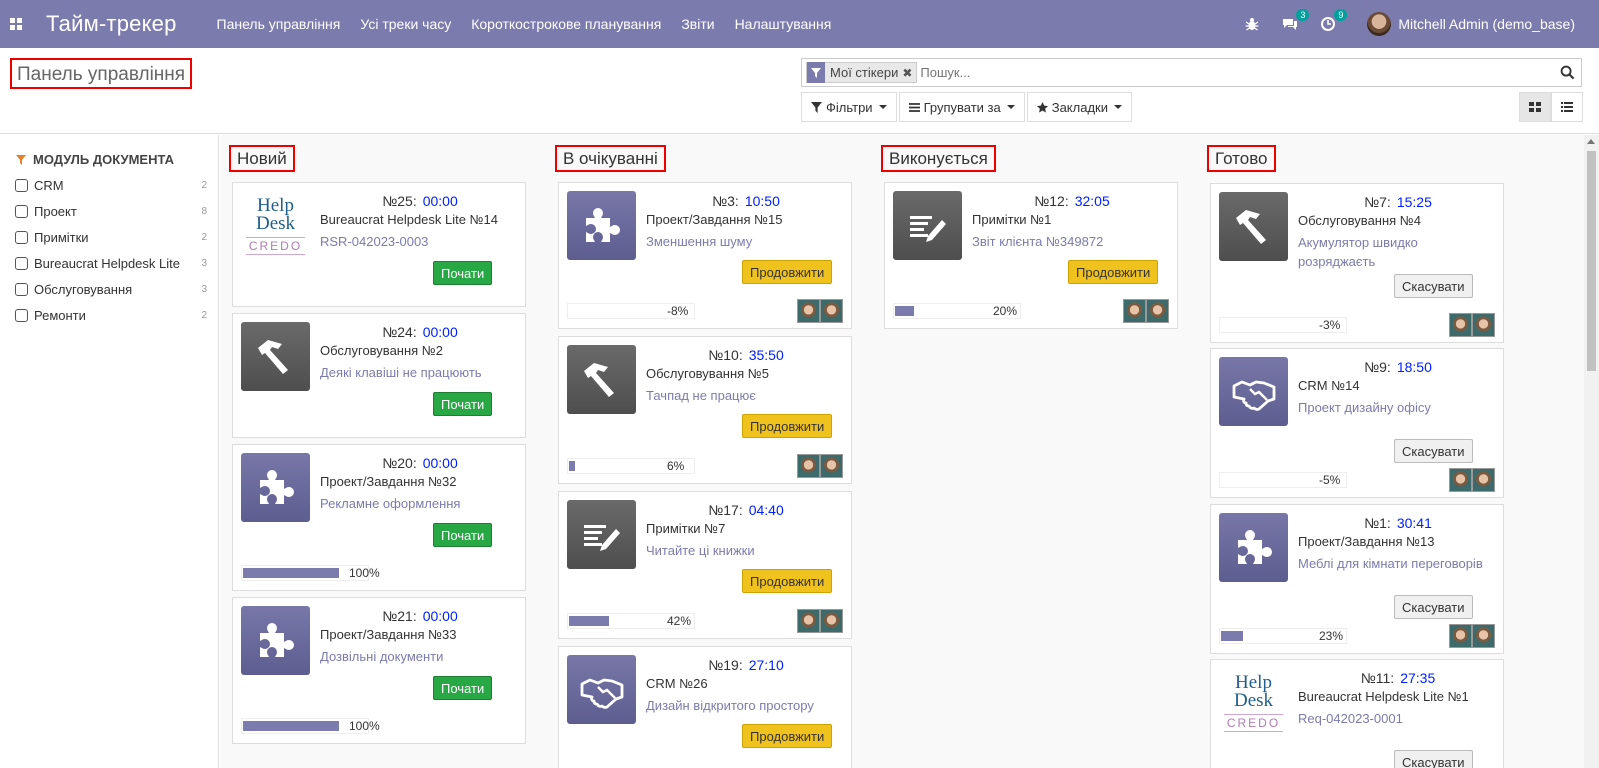 Image resolution: width=1599 pixels, height=768 pixels. I want to click on menu-reports: Звіти, so click(697, 24).